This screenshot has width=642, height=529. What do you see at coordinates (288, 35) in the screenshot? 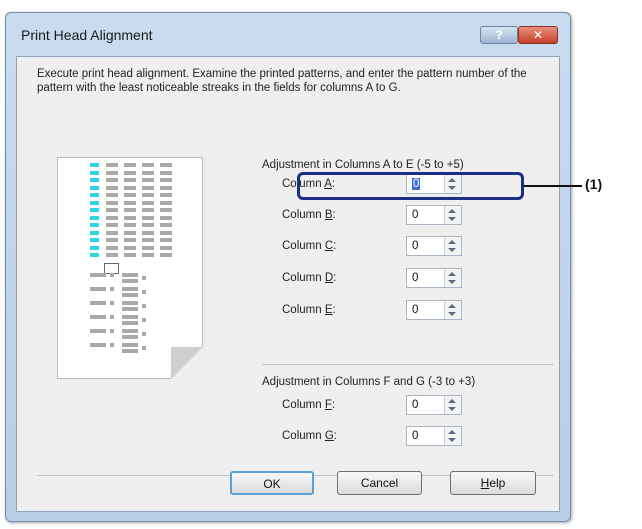
I see `title-bar: Print Head Alignment ? ✕` at bounding box center [288, 35].